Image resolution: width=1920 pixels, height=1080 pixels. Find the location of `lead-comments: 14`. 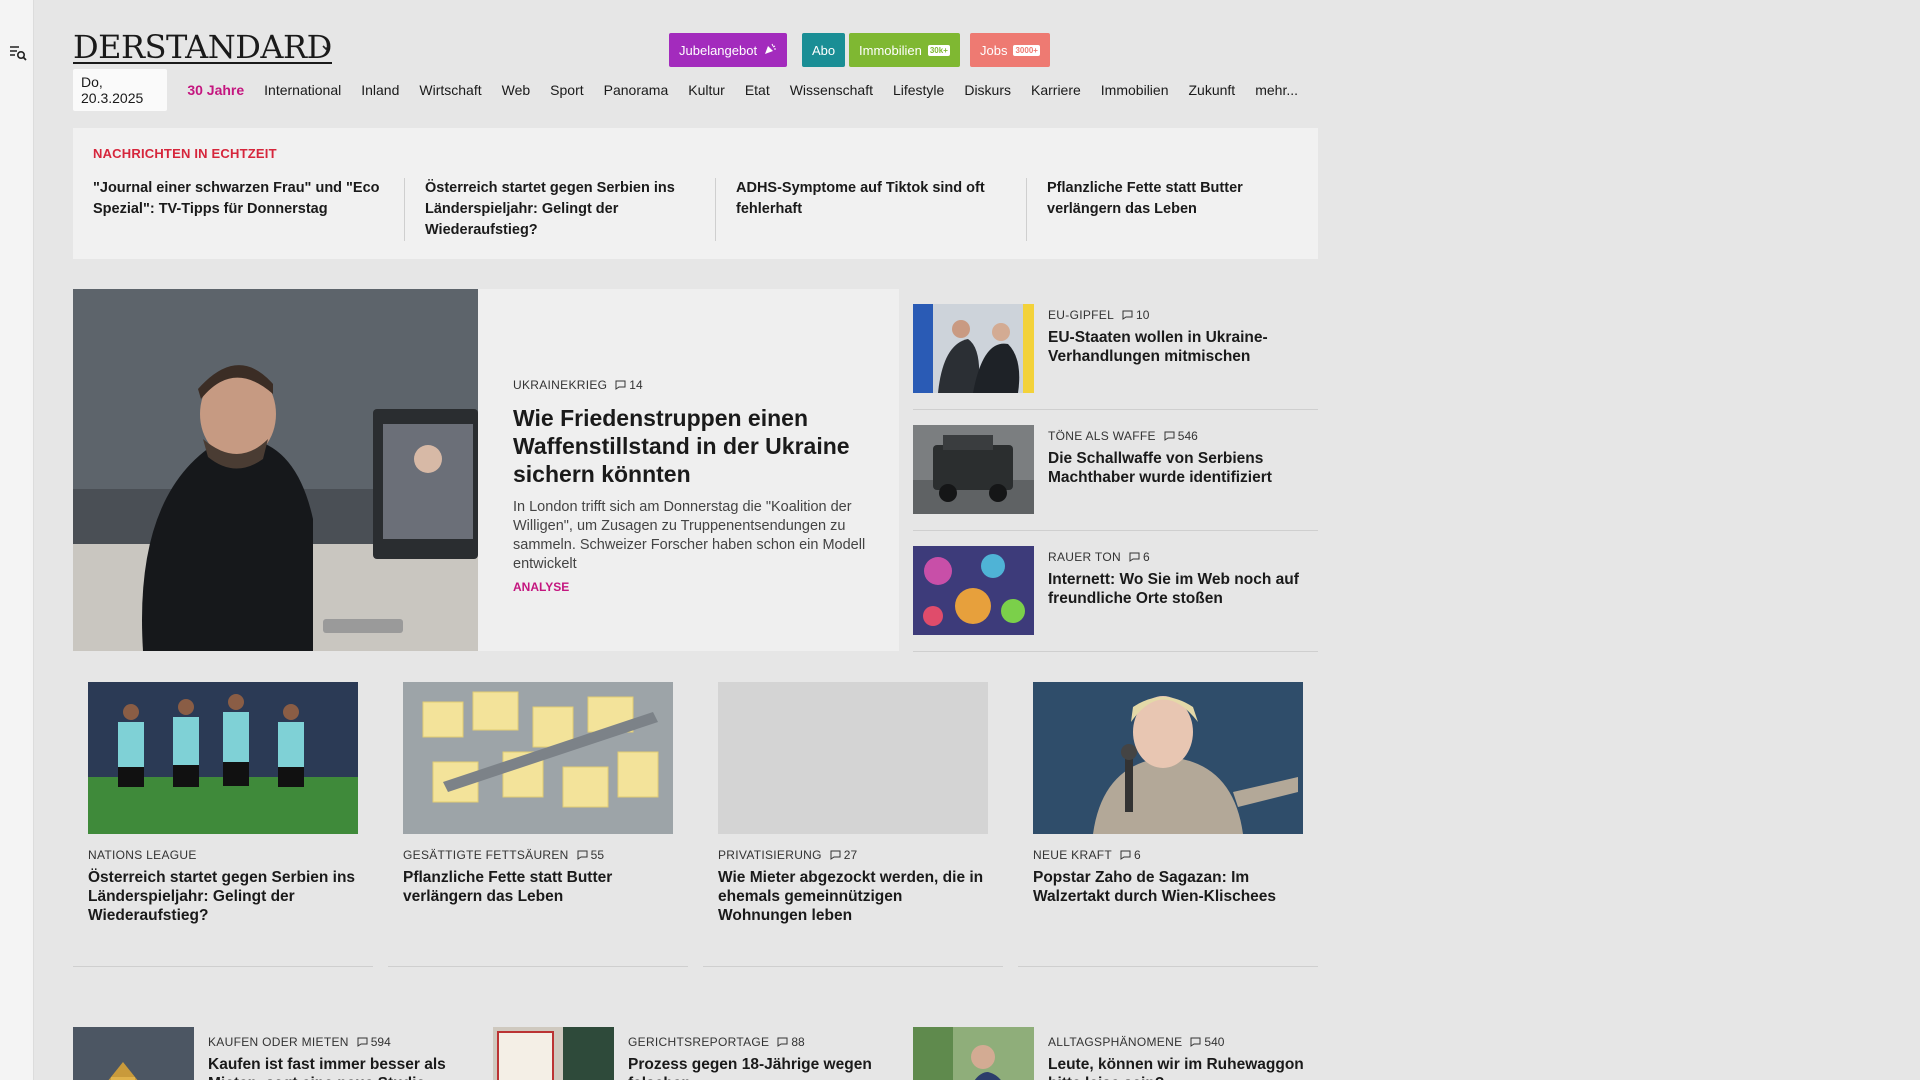

lead-comments: 14 is located at coordinates (629, 385).